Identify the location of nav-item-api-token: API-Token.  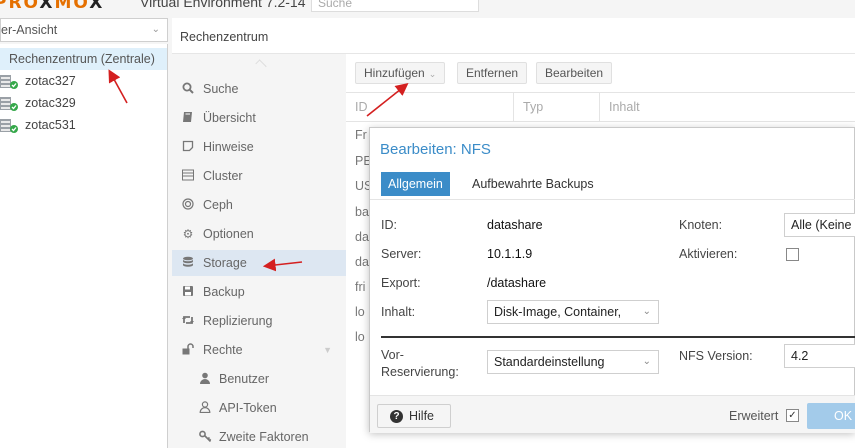
(259, 408).